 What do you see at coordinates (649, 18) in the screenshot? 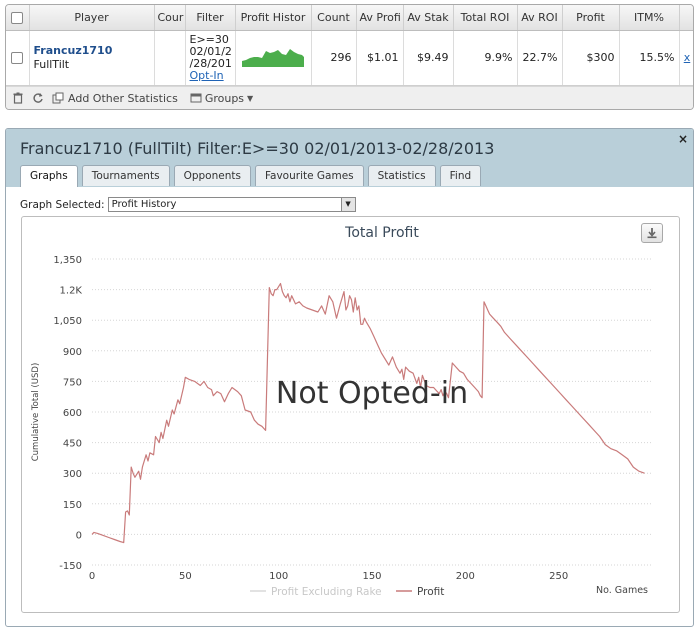
I see `col-header-itm: ITM%` at bounding box center [649, 18].